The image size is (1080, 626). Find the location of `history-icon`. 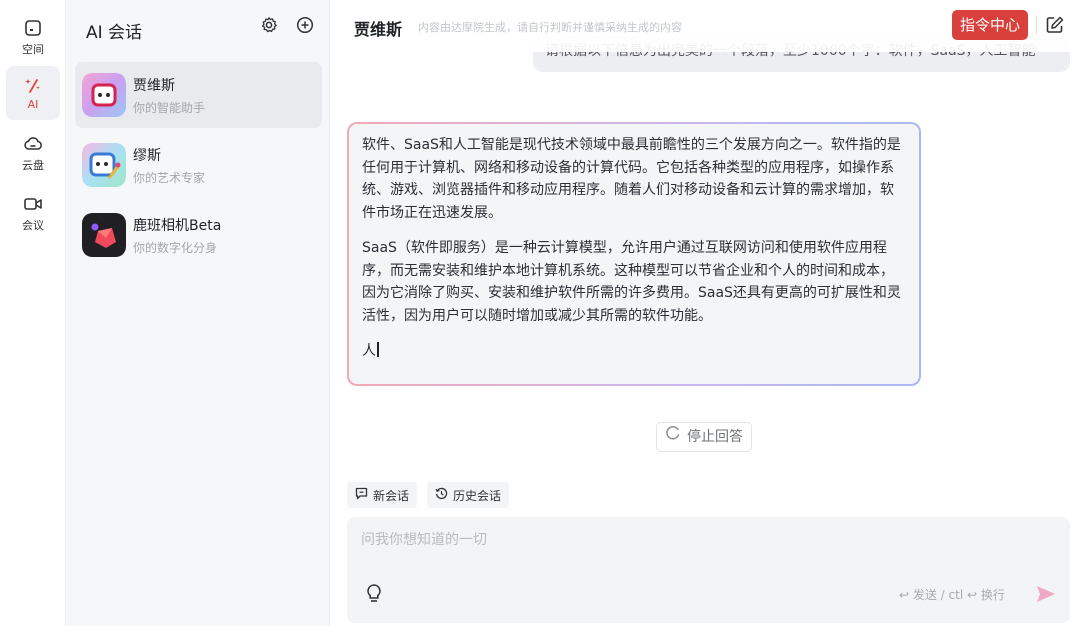

history-icon is located at coordinates (444, 495).